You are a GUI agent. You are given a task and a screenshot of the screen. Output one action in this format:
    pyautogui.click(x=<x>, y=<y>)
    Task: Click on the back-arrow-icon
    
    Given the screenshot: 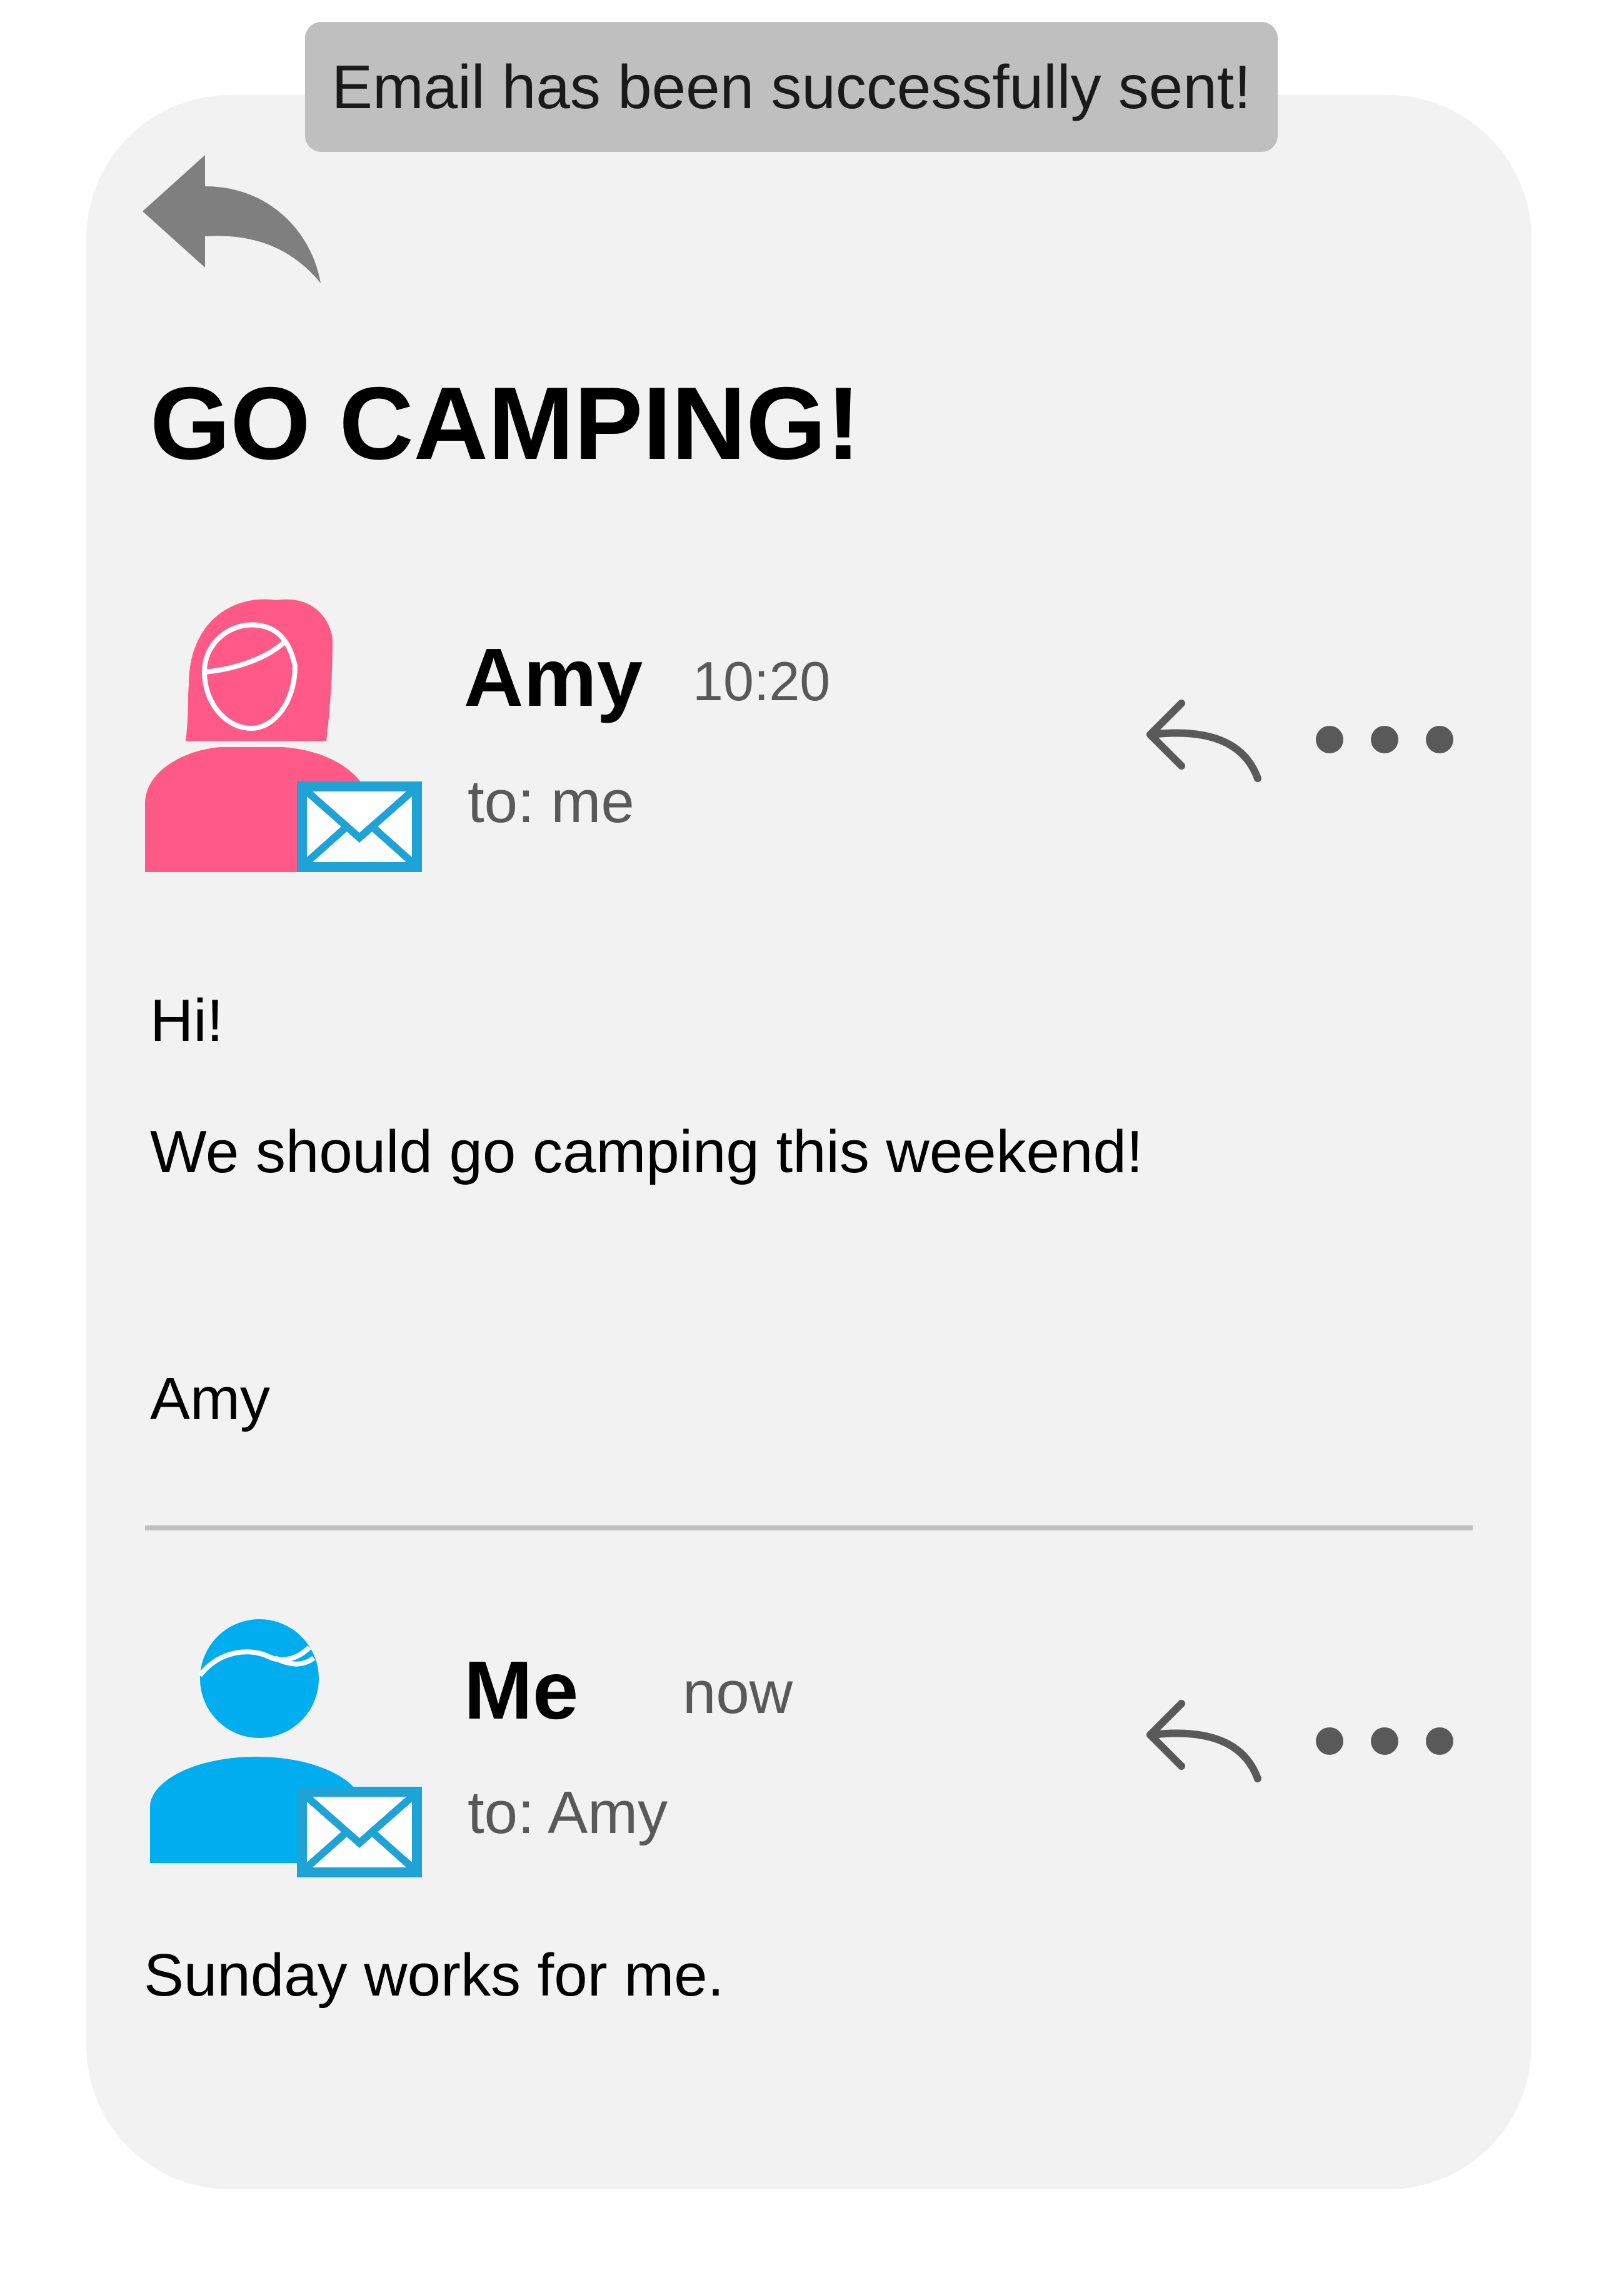 What is the action you would take?
    pyautogui.click(x=232, y=219)
    